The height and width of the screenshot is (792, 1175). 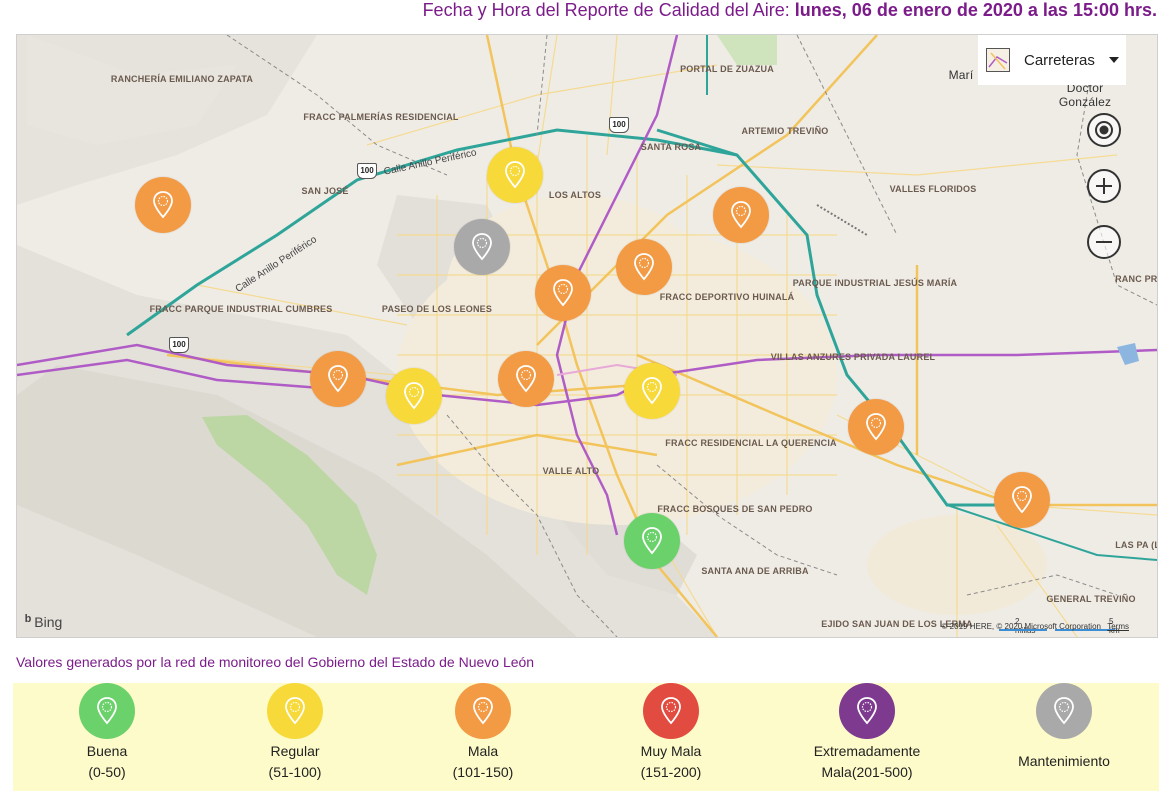 I want to click on legend-range: (0-50), so click(x=107, y=772).